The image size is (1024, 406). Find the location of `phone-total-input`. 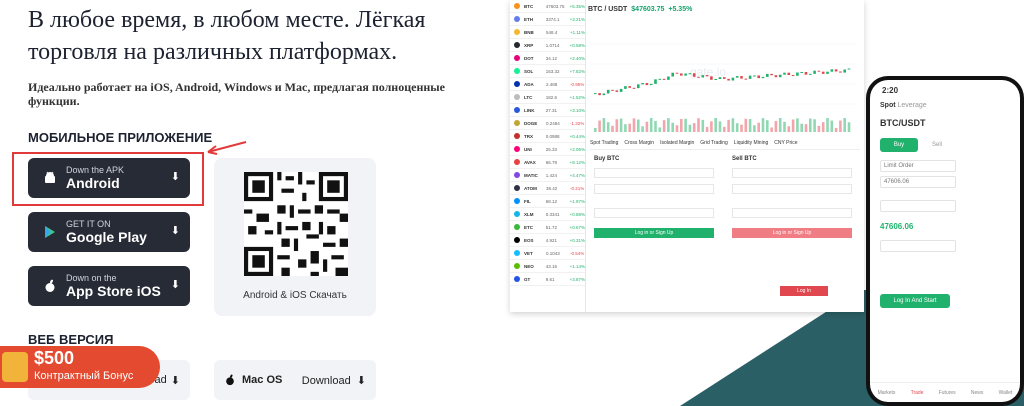

phone-total-input is located at coordinates (918, 246).